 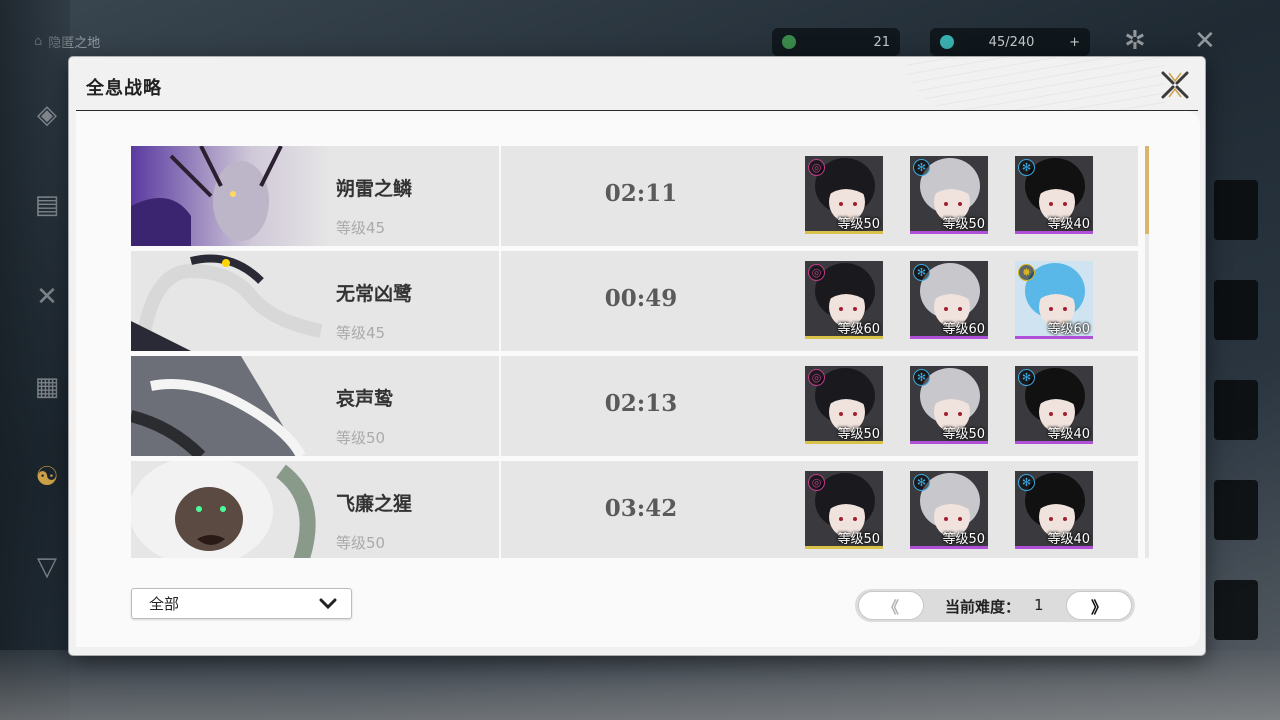 I want to click on boss-name: 朔雷之鳞, so click(x=374, y=189).